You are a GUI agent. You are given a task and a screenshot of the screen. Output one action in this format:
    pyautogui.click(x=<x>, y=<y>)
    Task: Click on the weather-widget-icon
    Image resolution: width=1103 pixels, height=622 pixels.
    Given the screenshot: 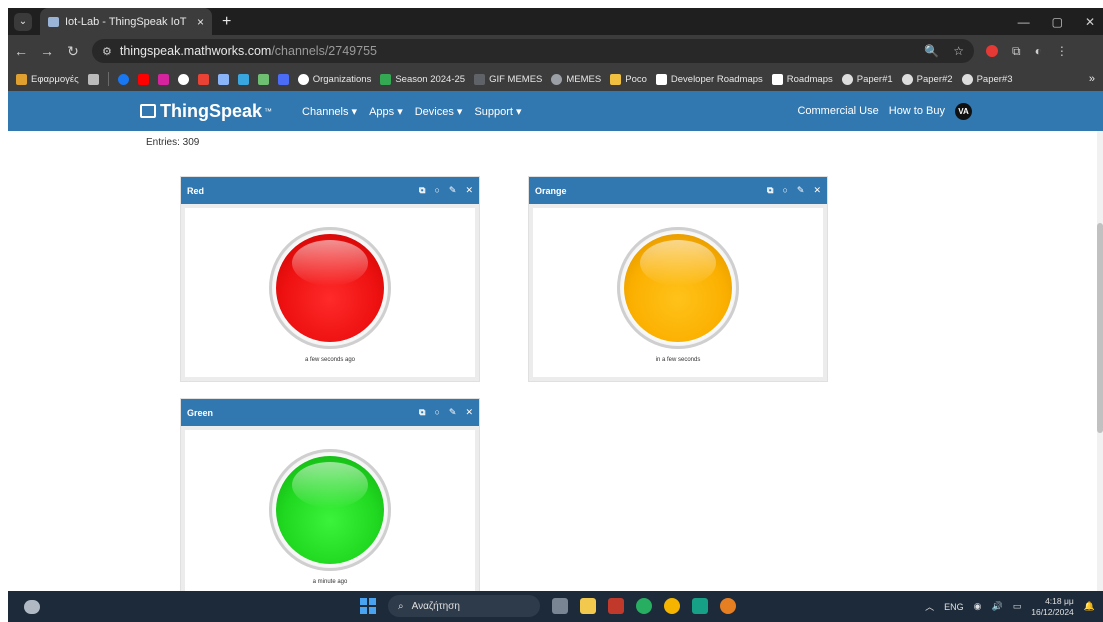 What is the action you would take?
    pyautogui.click(x=32, y=606)
    